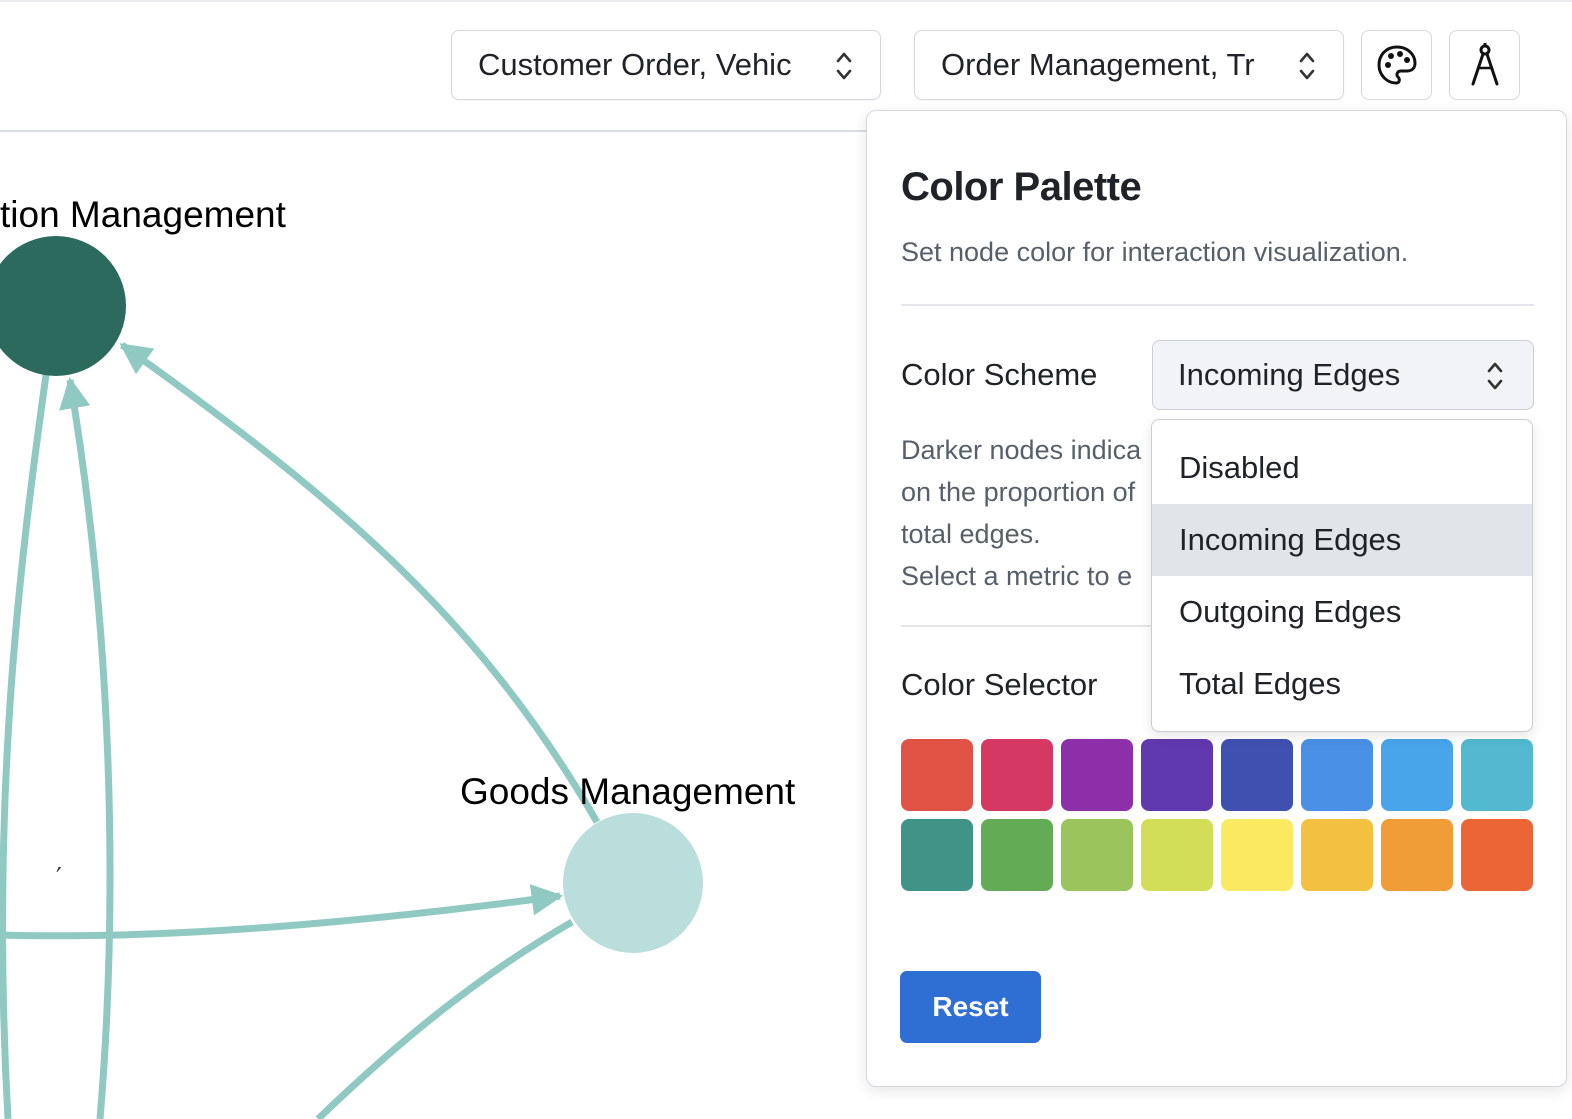 The width and height of the screenshot is (1572, 1119). I want to click on layout-button, so click(1484, 65).